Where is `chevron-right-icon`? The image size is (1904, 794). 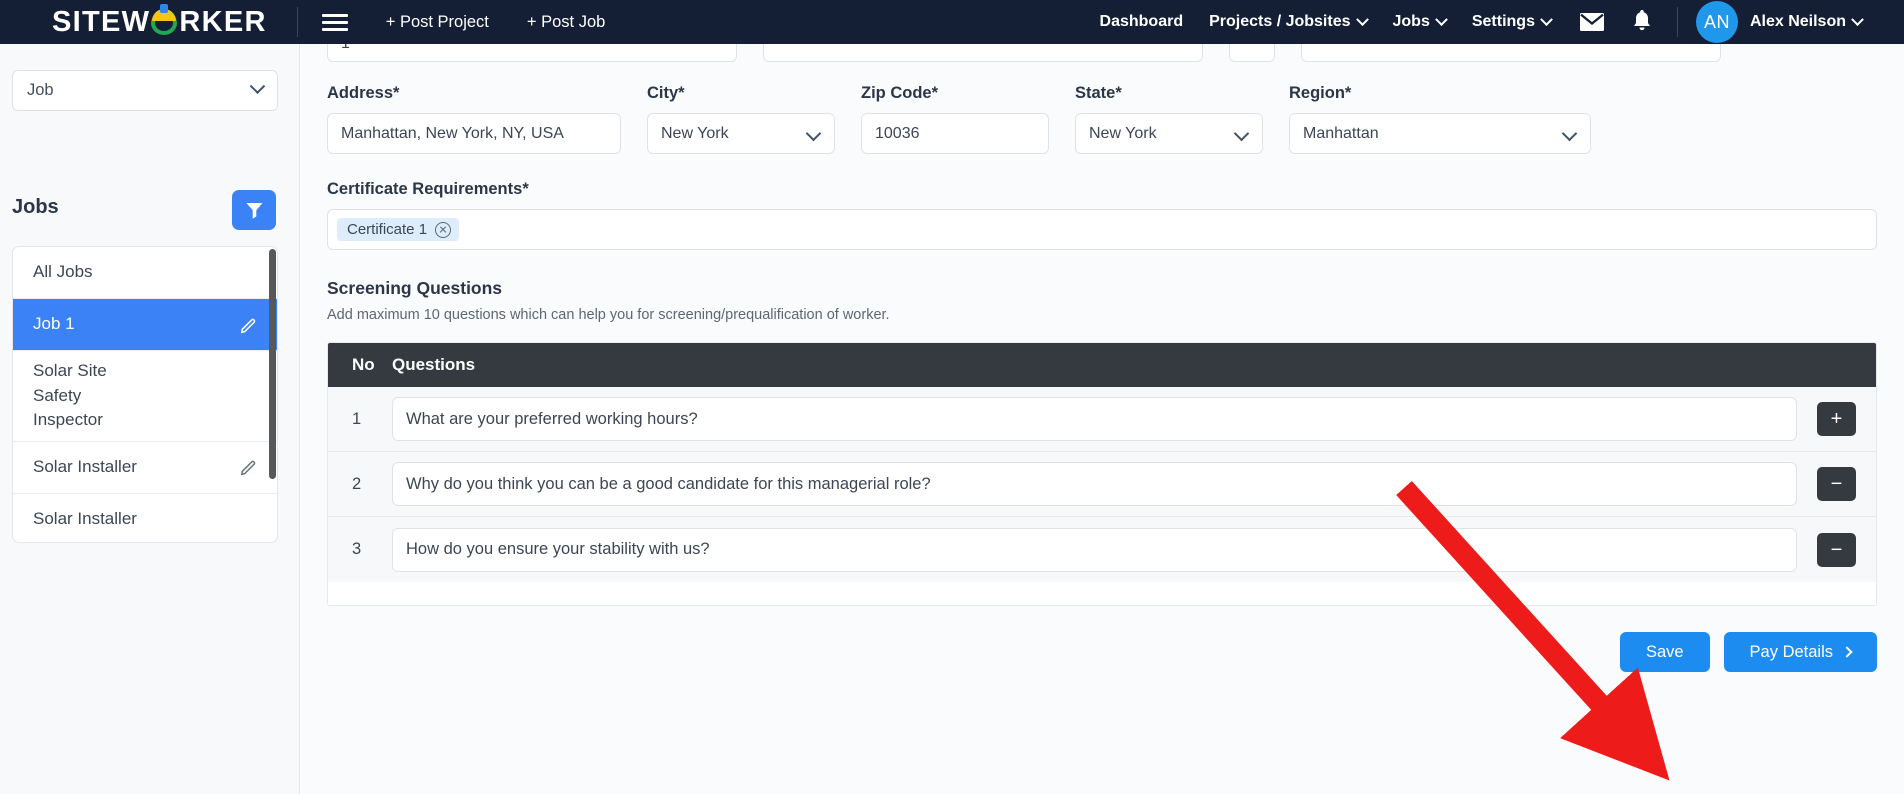
chevron-right-icon is located at coordinates (1847, 652).